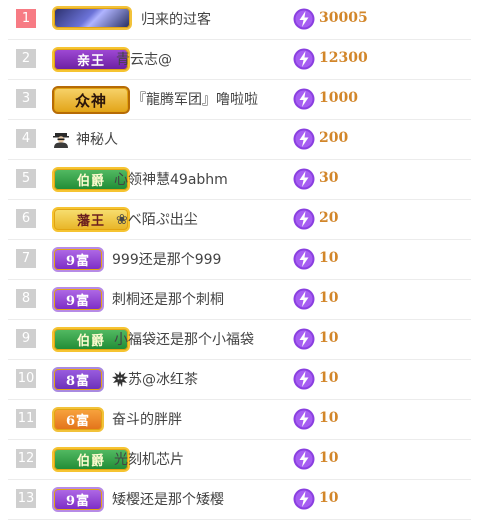 Image resolution: width=477 pixels, height=520 pixels. I want to click on incognito-person-icon, so click(61, 140).